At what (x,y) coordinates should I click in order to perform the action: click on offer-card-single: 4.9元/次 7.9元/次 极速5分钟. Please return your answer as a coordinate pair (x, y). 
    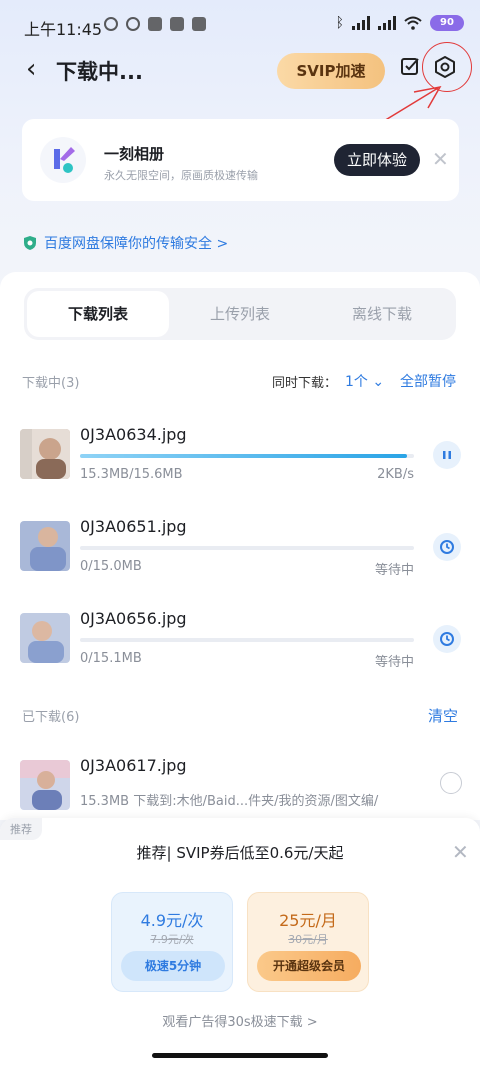
    Looking at the image, I should click on (172, 942).